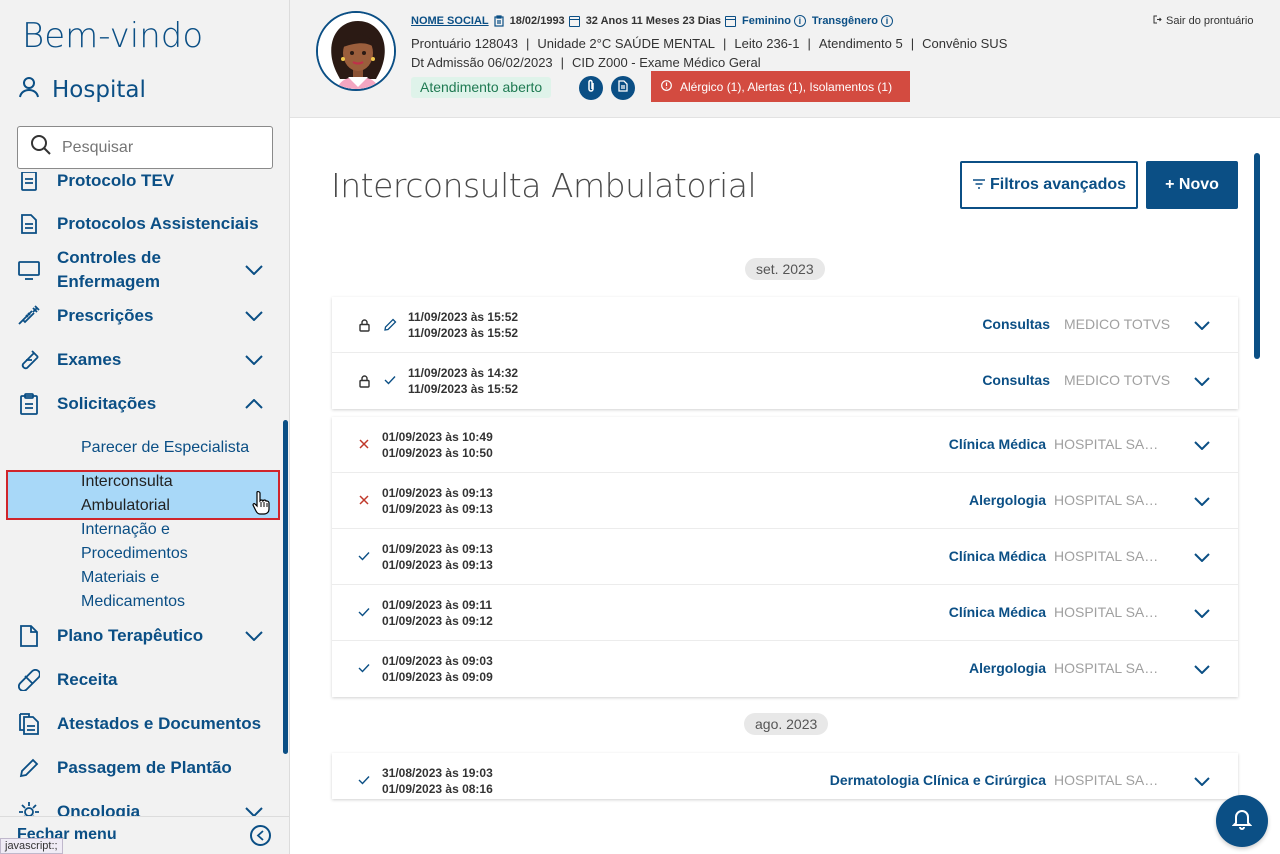  Describe the element at coordinates (591, 88) in the screenshot. I see `attachment-button` at that location.